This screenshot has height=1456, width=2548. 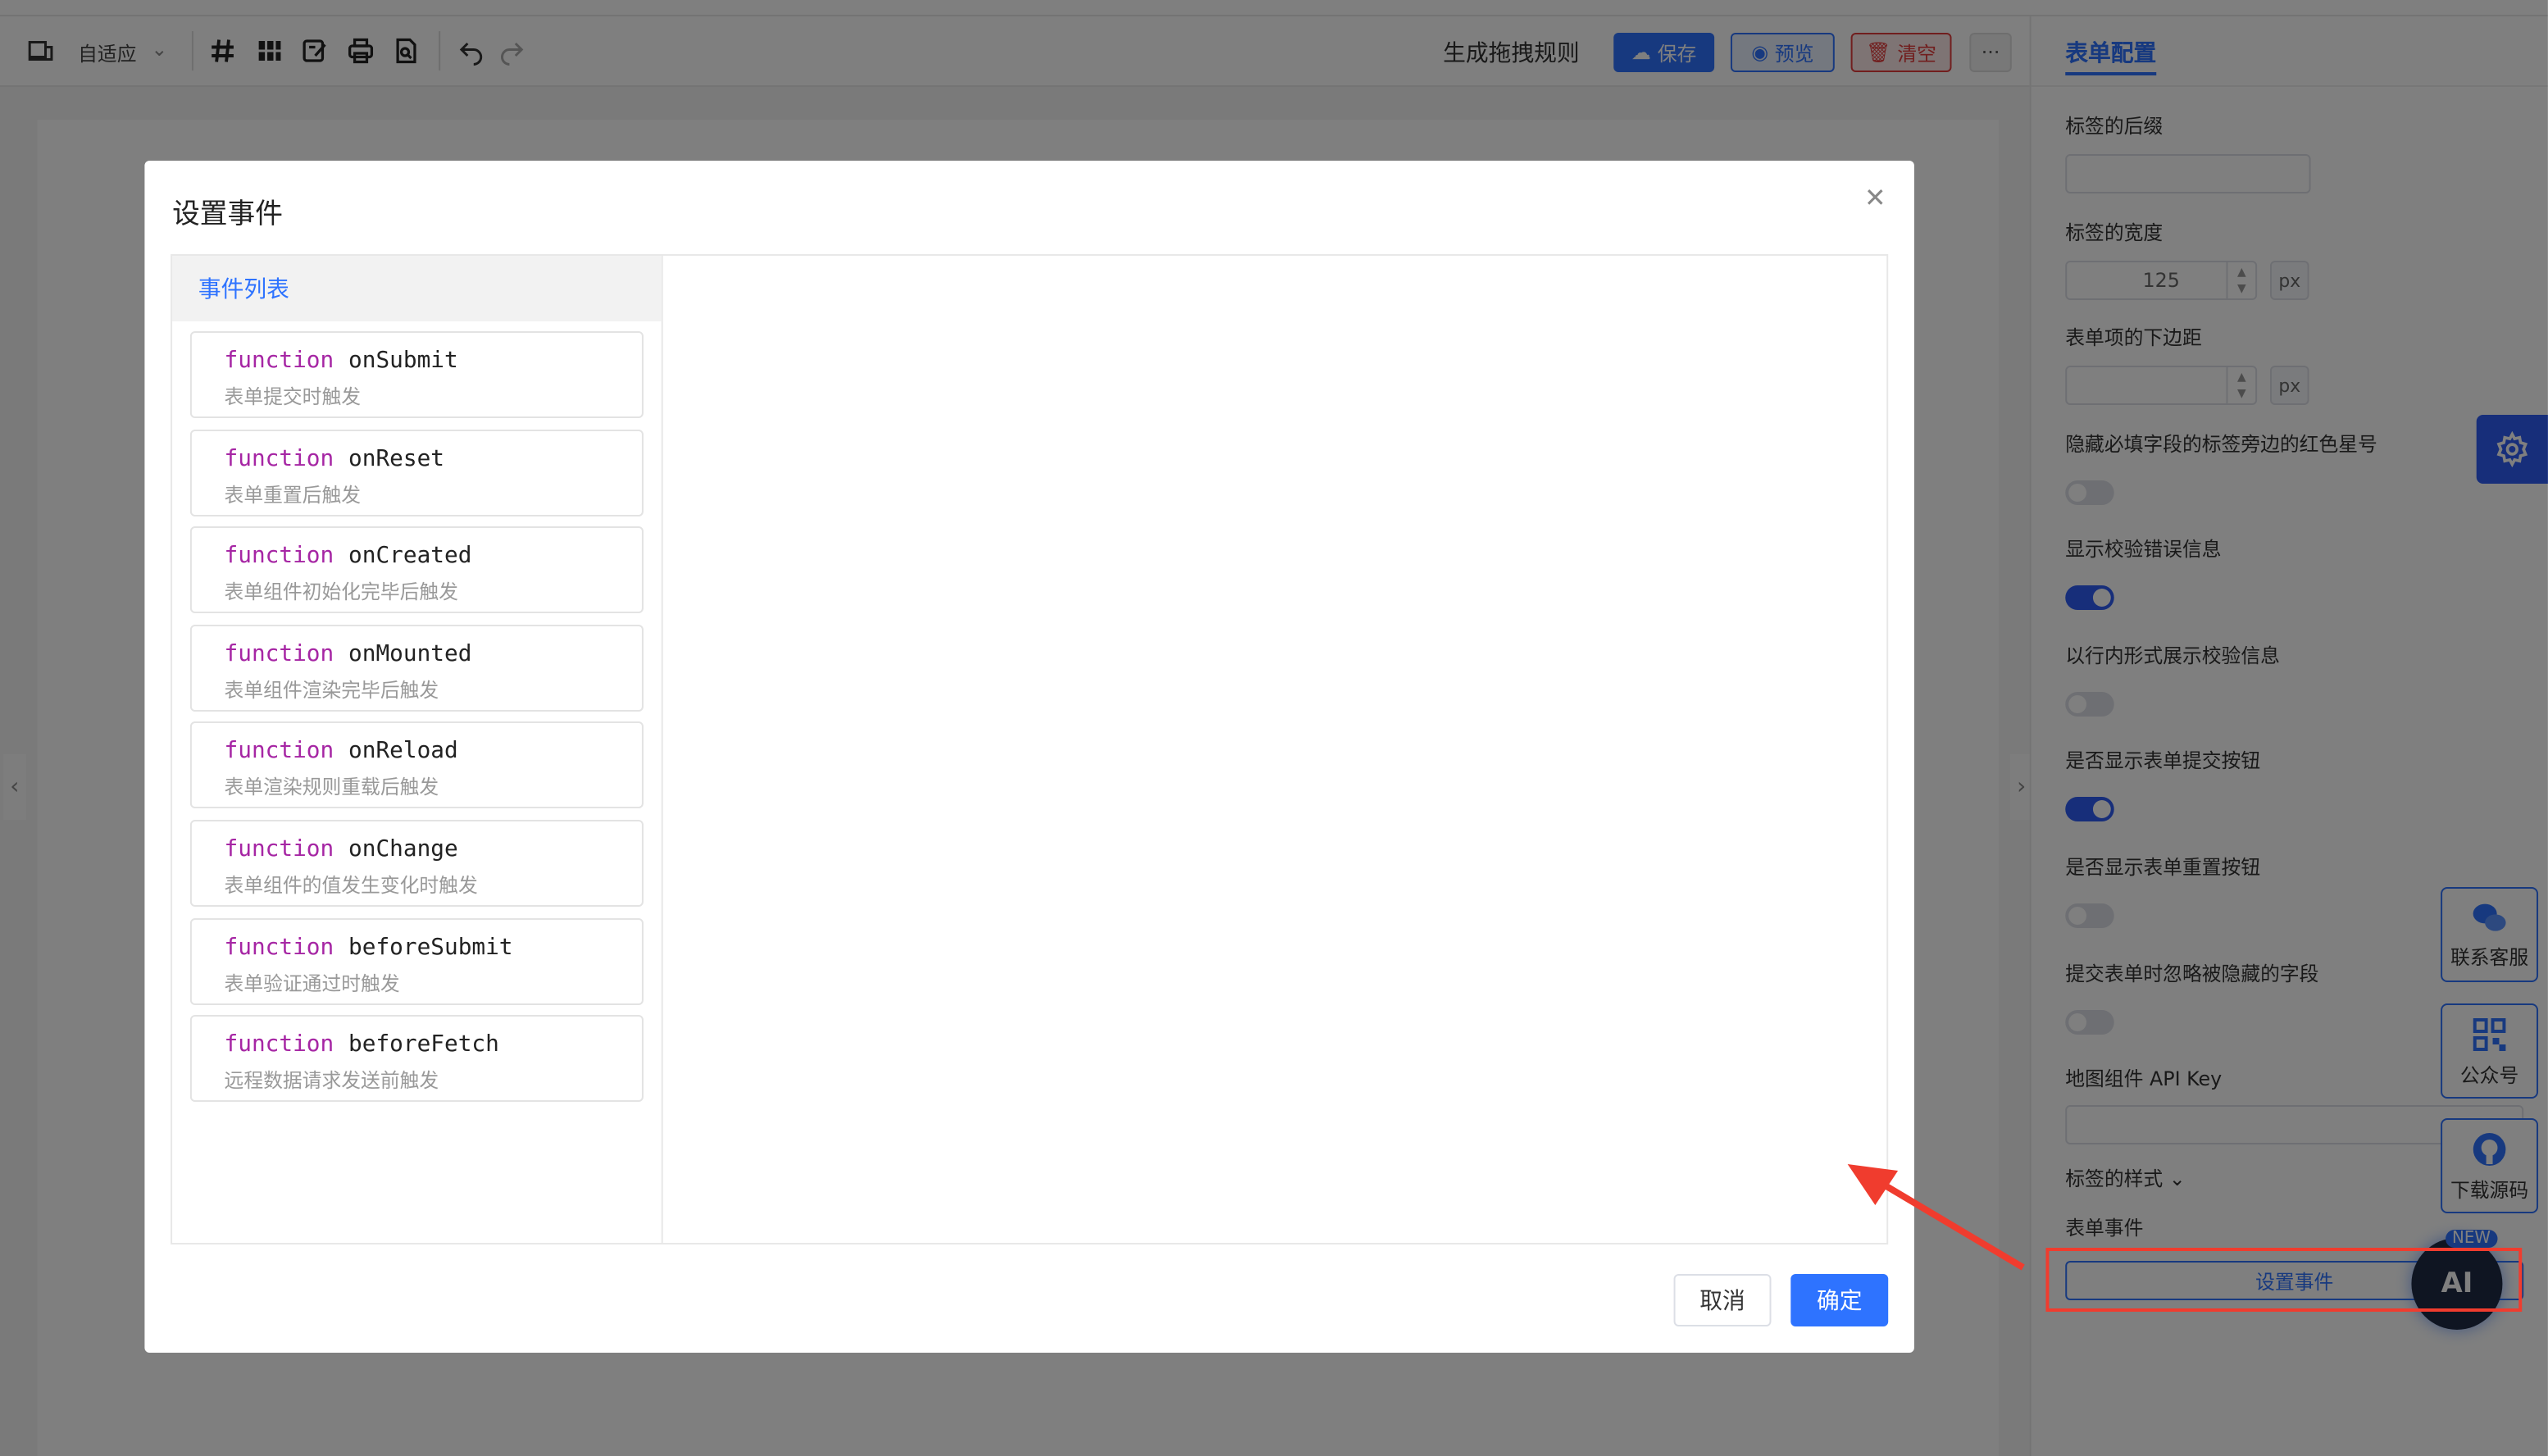 What do you see at coordinates (331, 690) in the screenshot?
I see `event-description: 表单组件渲染完毕后触发` at bounding box center [331, 690].